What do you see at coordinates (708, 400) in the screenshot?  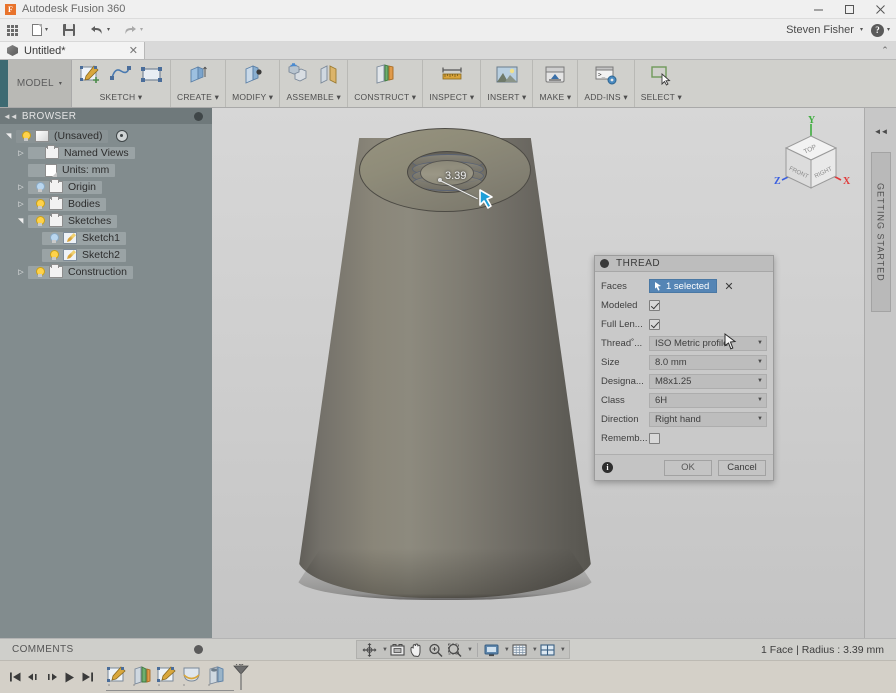 I see `class-dropdown: 6H ▼` at bounding box center [708, 400].